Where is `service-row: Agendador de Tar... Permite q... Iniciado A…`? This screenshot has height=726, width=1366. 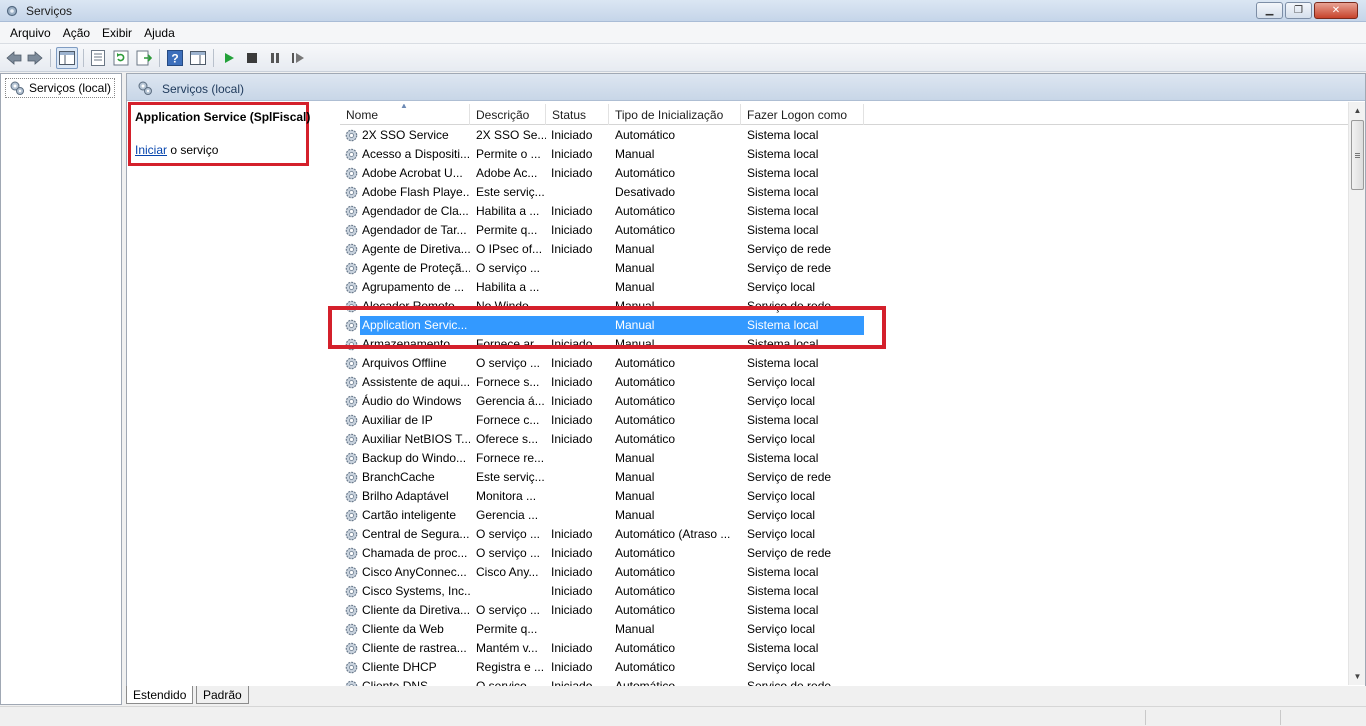 service-row: Agendador de Tar... Permite q... Iniciado A… is located at coordinates (602, 230).